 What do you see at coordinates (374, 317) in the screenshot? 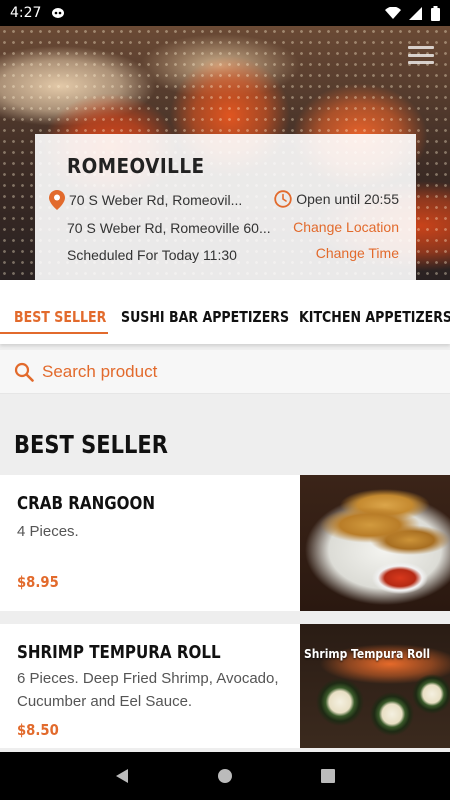
I see `tab-kitchen-appetizers: KITCHEN APPETIZERS` at bounding box center [374, 317].